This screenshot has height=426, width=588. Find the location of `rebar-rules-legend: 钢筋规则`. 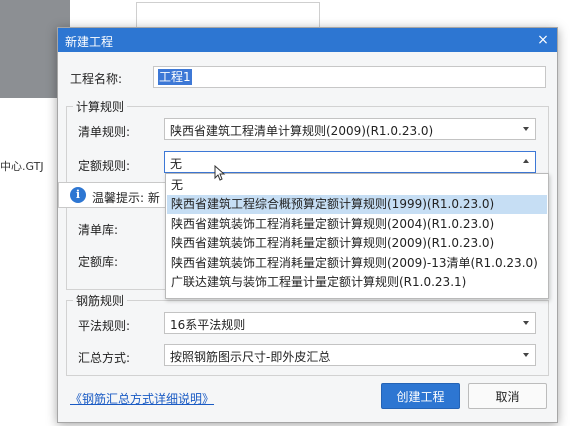

rebar-rules-legend: 钢筋规则 is located at coordinates (100, 301).